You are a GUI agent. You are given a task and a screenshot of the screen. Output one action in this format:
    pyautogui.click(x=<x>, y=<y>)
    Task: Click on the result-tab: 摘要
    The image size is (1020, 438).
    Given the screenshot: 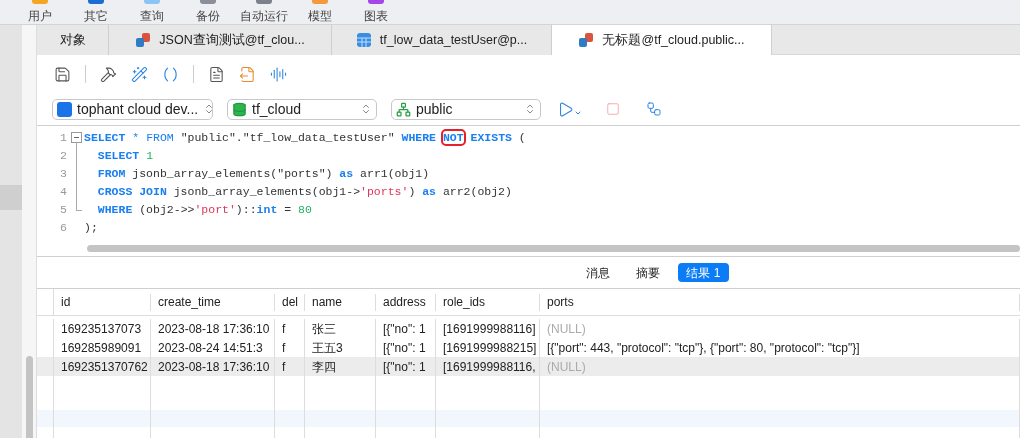 What is the action you would take?
    pyautogui.click(x=648, y=272)
    